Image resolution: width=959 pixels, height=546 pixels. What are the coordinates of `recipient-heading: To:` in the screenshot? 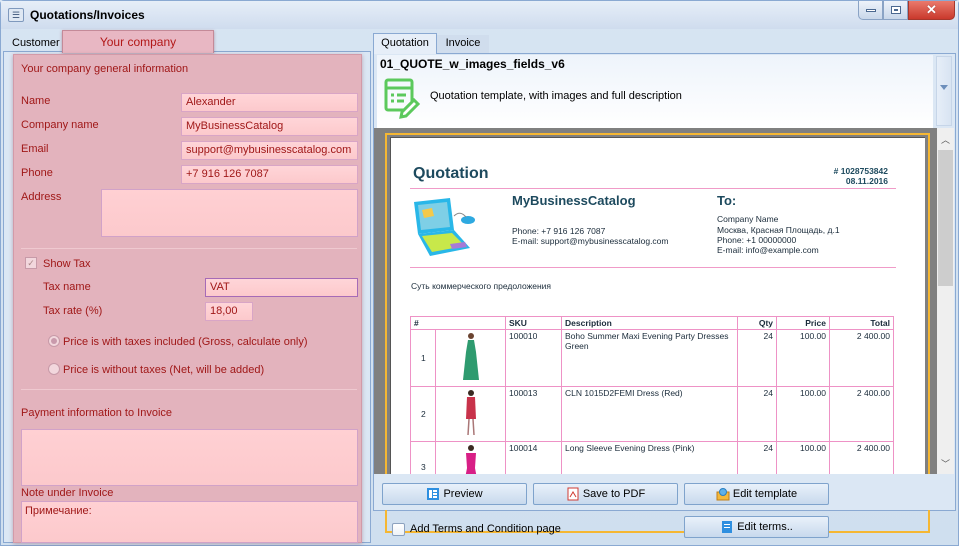 It's located at (727, 200).